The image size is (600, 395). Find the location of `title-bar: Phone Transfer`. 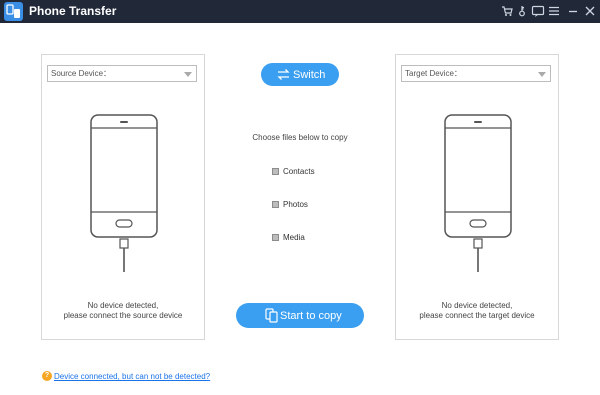

title-bar: Phone Transfer is located at coordinates (300, 11).